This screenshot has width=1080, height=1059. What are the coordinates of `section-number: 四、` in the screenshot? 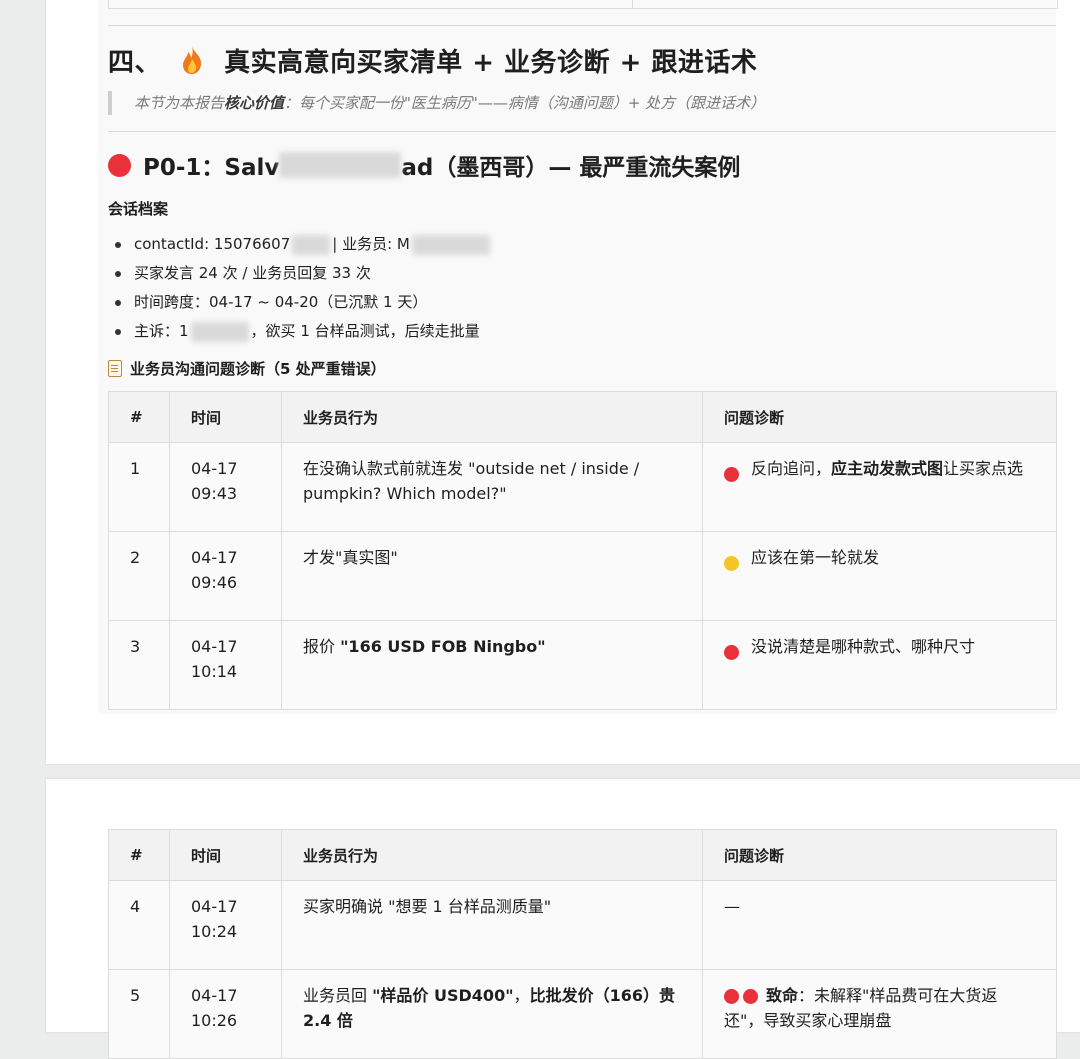 It's located at (135, 63).